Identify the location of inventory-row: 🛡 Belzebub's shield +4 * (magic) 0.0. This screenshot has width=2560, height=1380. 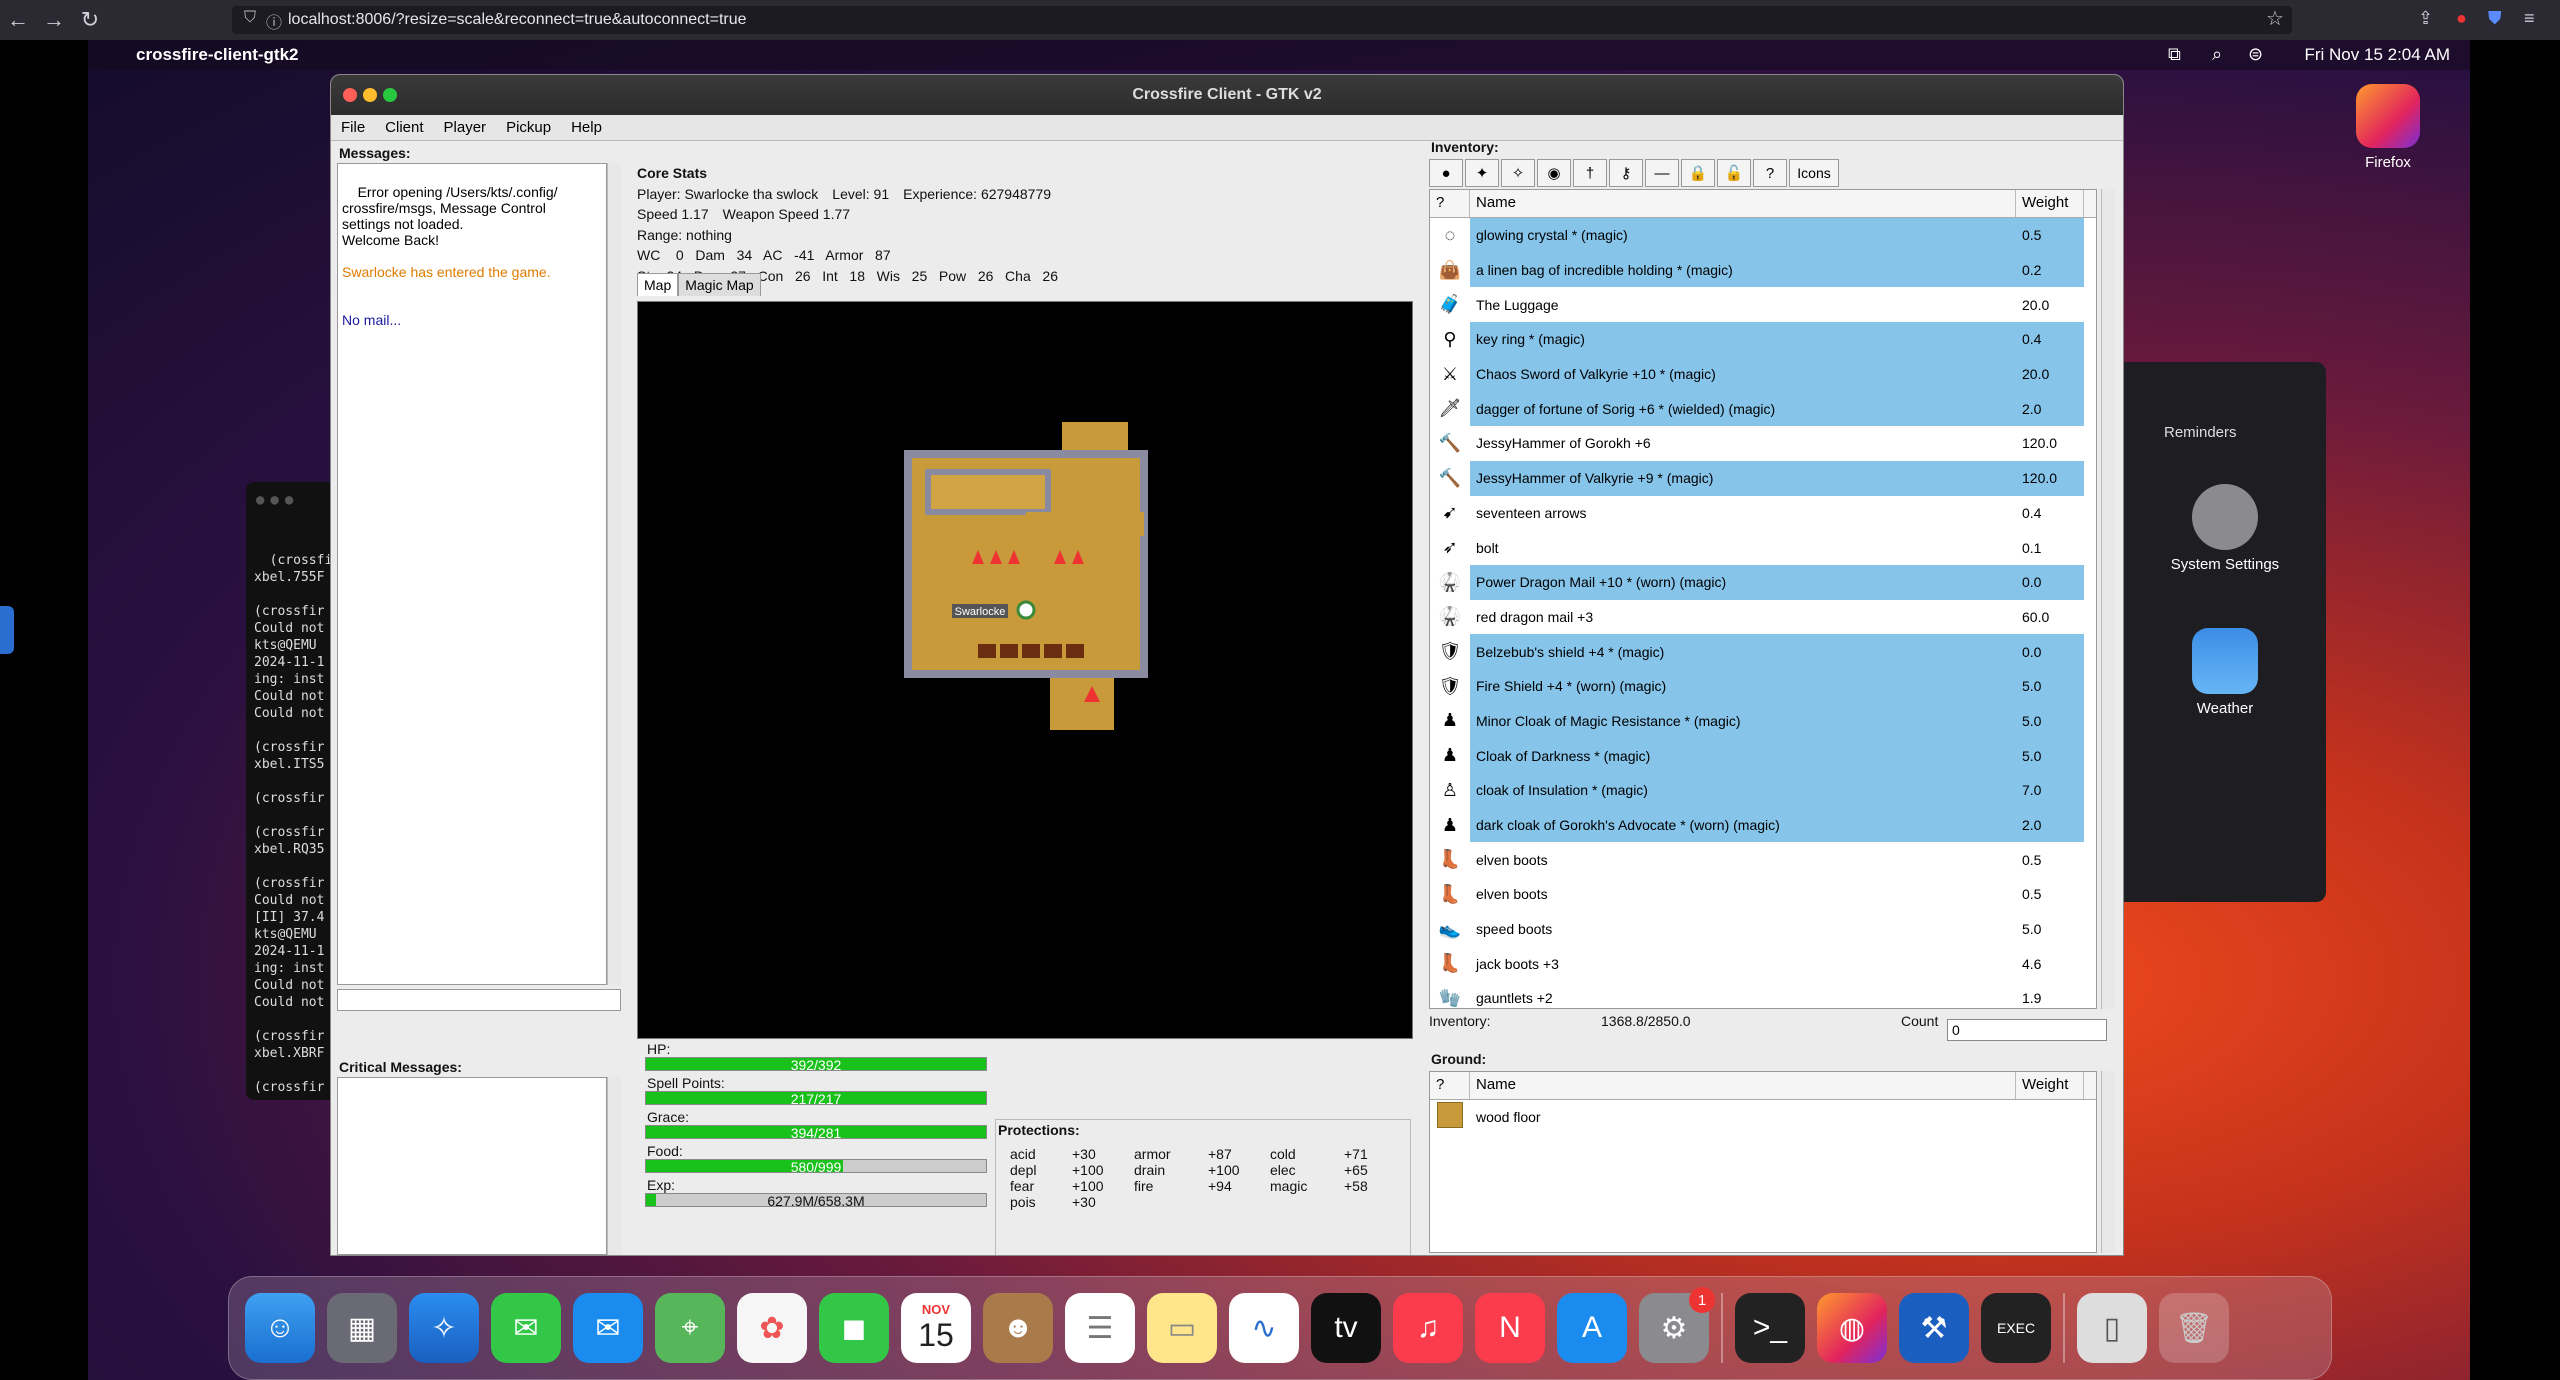
(1763, 651).